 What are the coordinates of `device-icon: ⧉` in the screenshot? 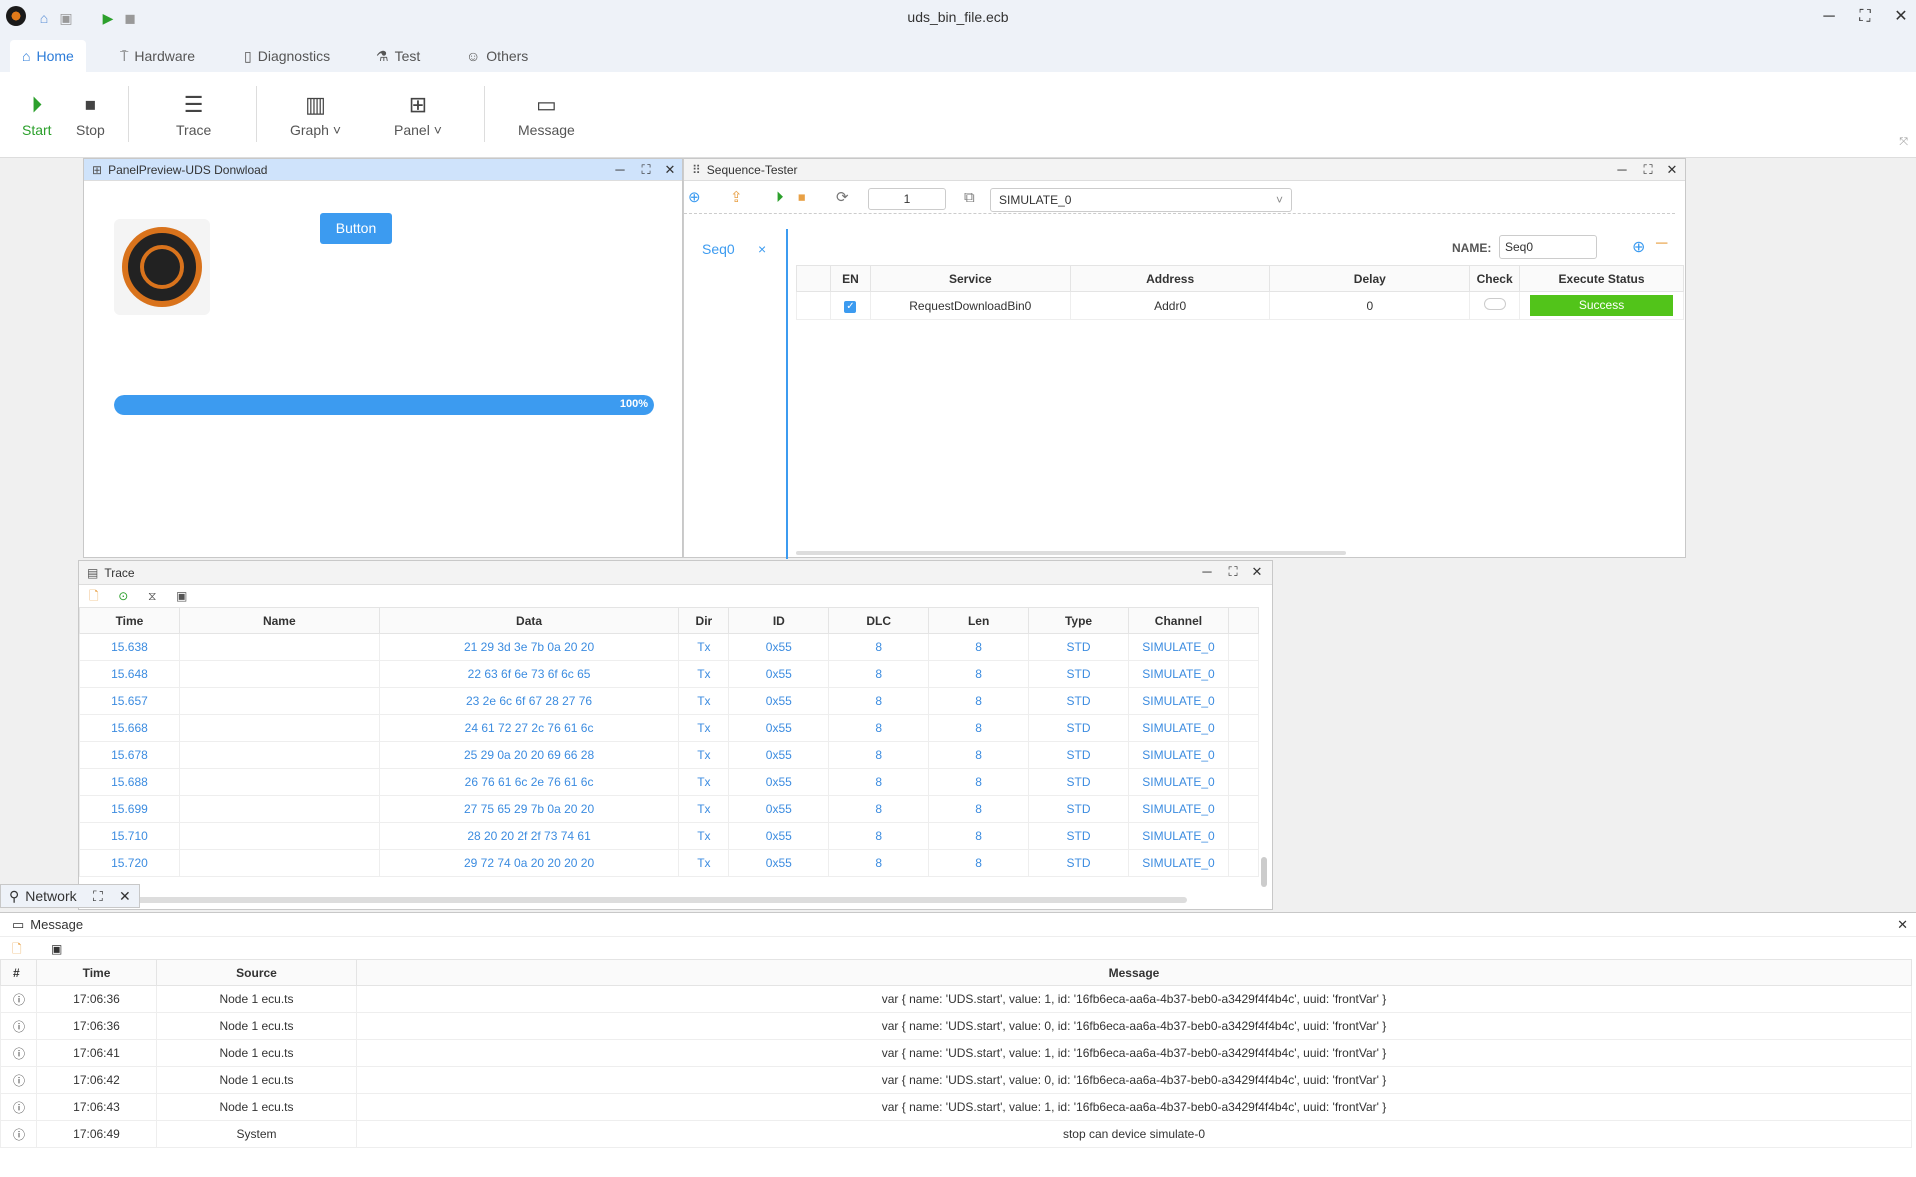 It's located at (969, 198).